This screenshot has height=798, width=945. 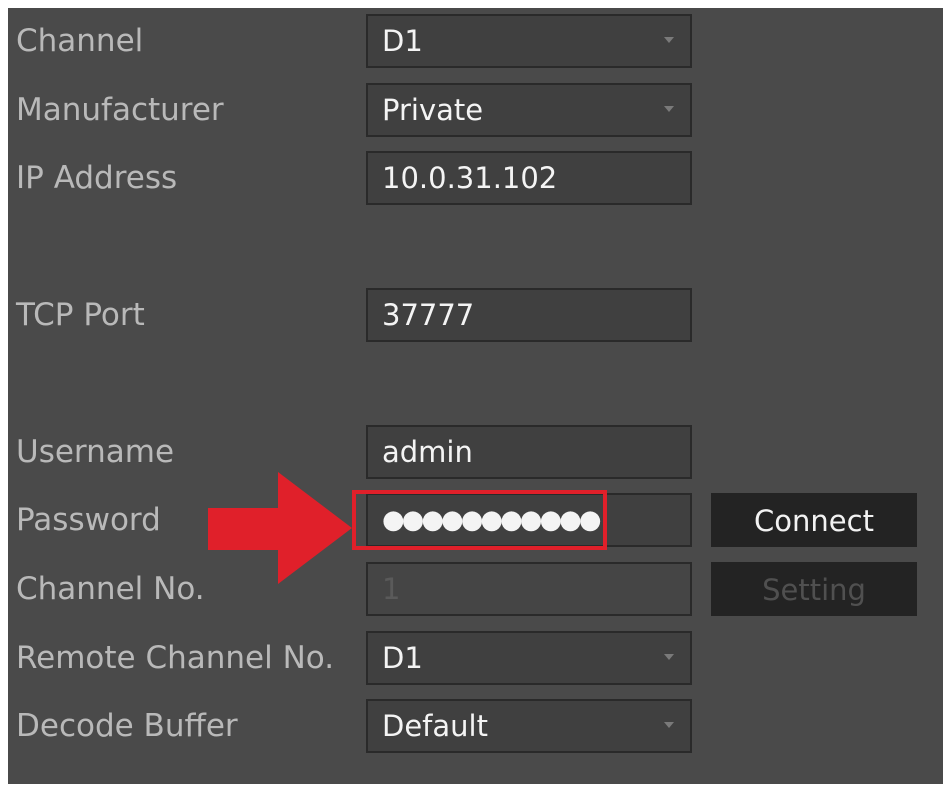 I want to click on connect-button: Connect, so click(x=814, y=520).